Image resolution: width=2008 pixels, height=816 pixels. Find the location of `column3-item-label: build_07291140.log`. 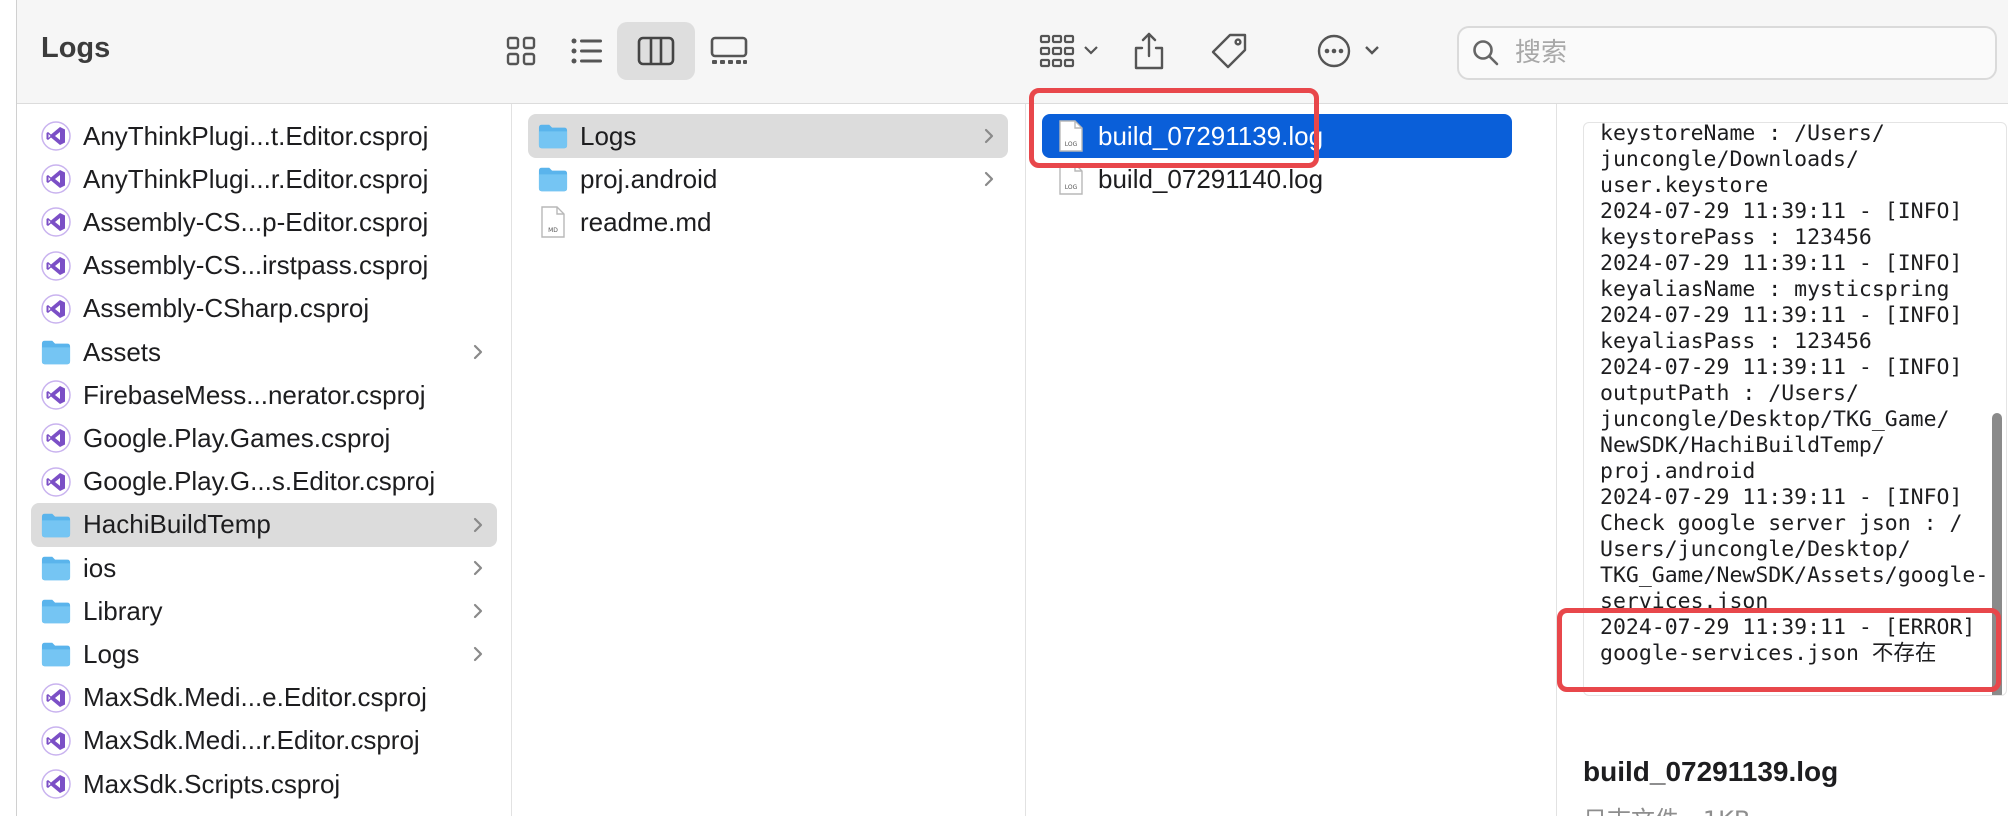

column3-item-label: build_07291140.log is located at coordinates (1211, 178).